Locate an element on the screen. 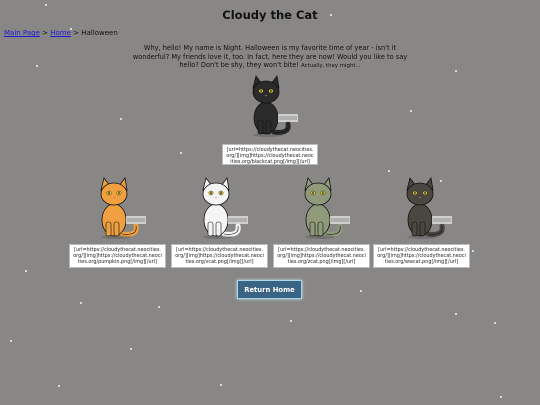  cat-image-vcat is located at coordinates (225, 208).